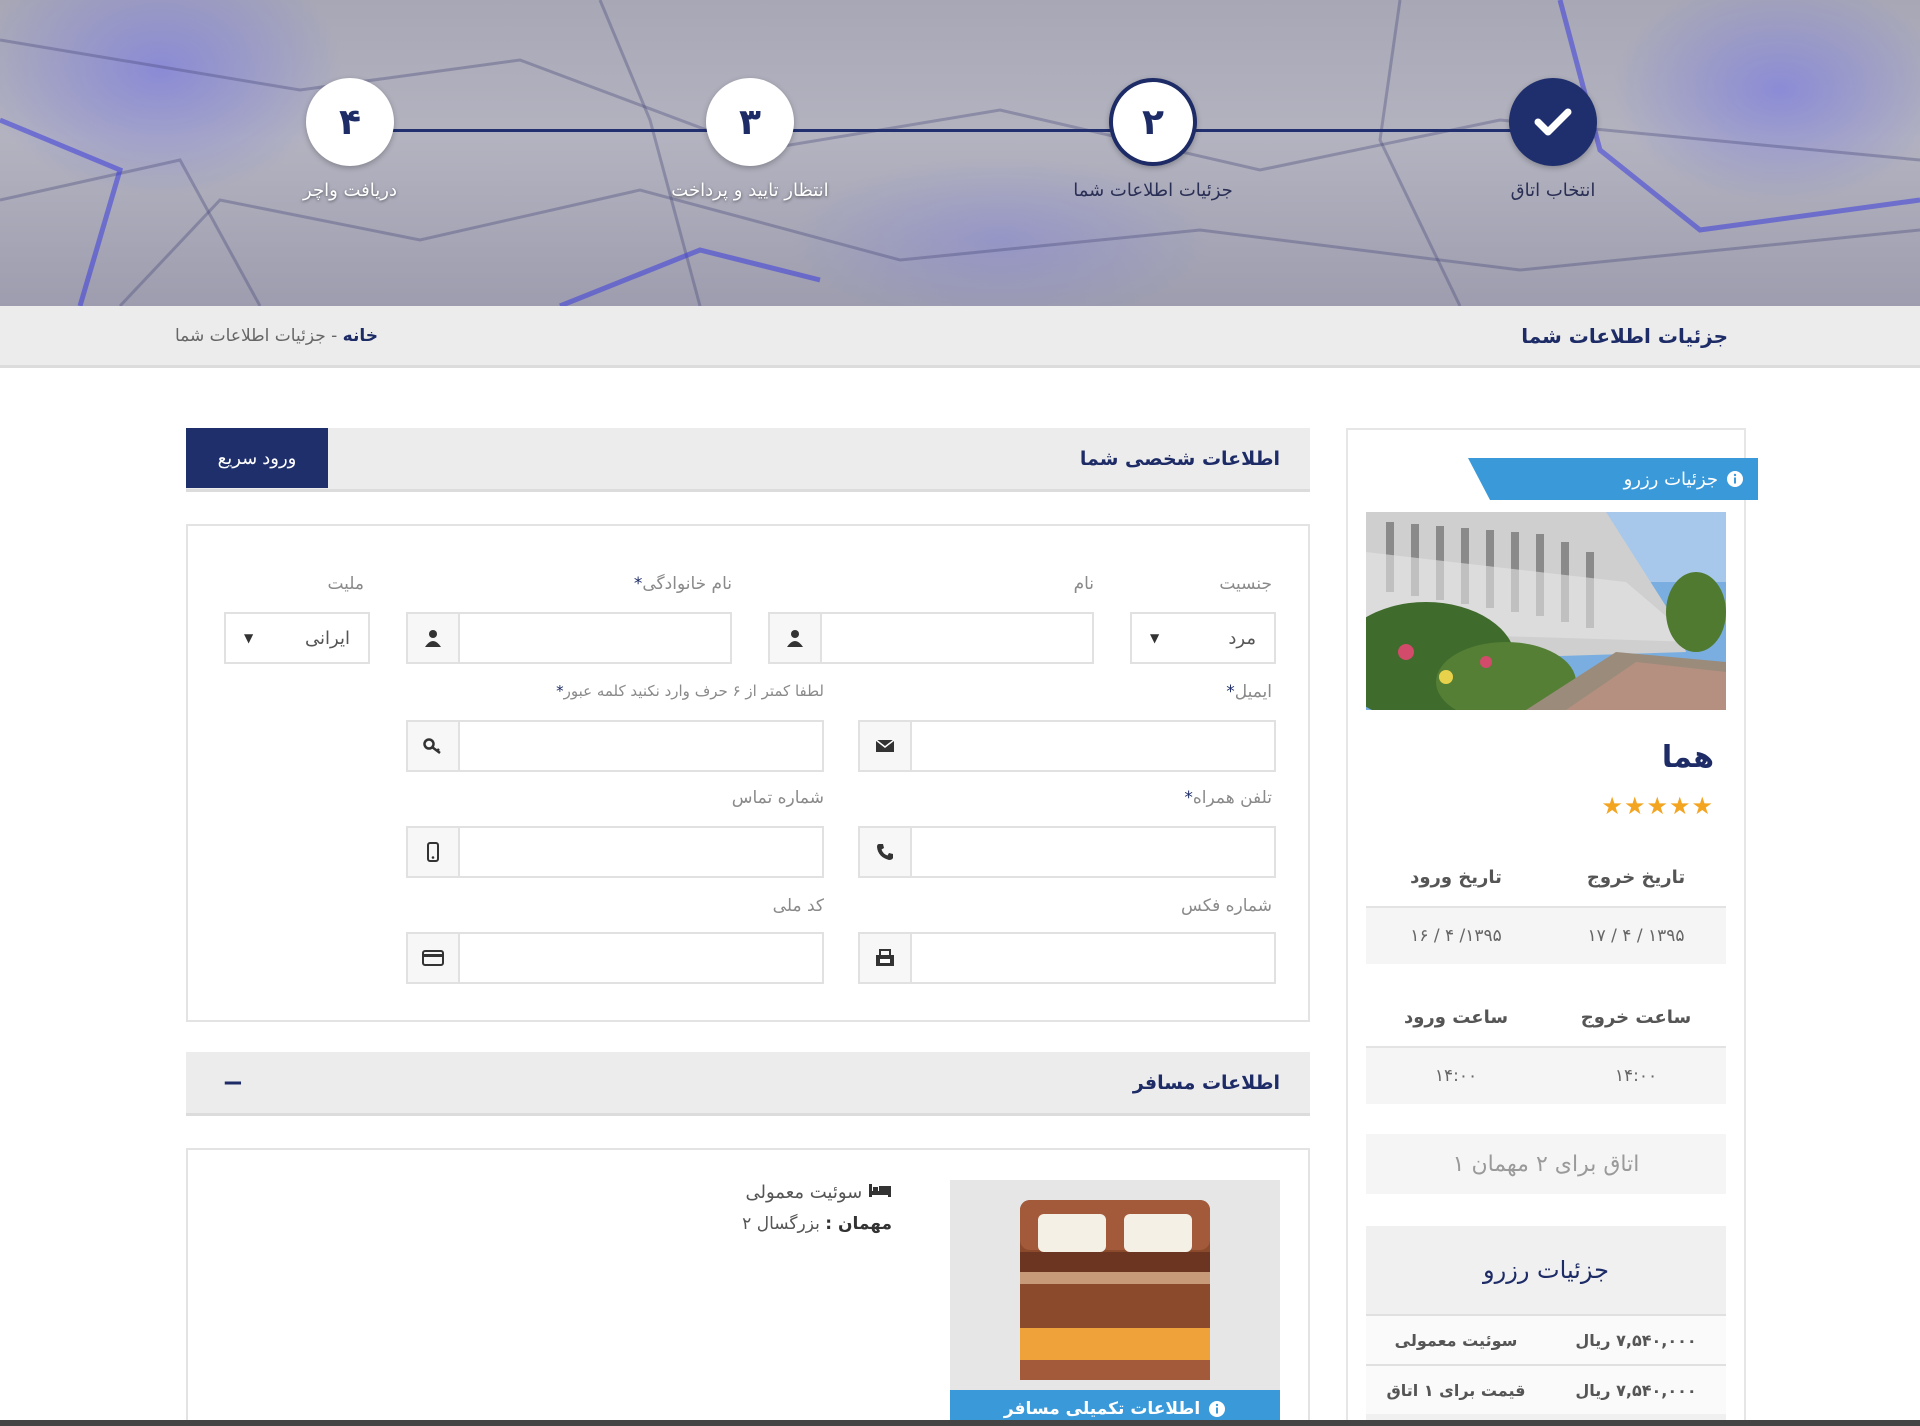 This screenshot has height=1426, width=1920. What do you see at coordinates (1102, 1409) in the screenshot?
I see `traveller-extra-info-label: اطلاعات تکمیلی مسافر` at bounding box center [1102, 1409].